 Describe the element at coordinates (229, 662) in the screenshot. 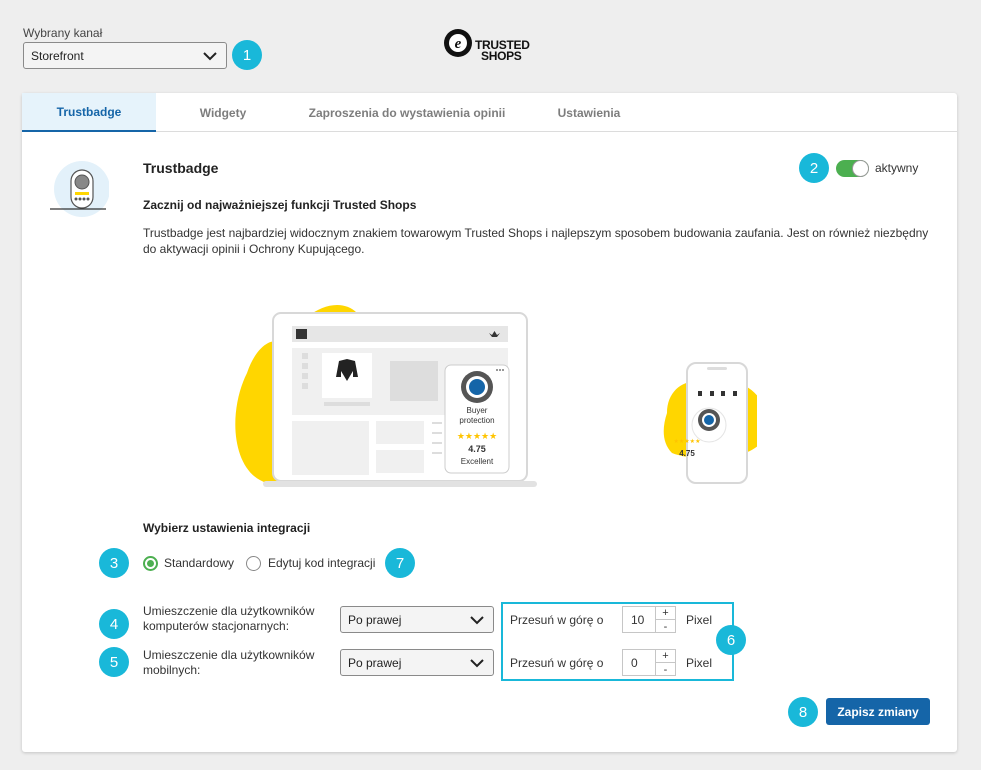

I see `mobile-placement-label: Umieszczenie dla użytkowników mobilnych:` at that location.